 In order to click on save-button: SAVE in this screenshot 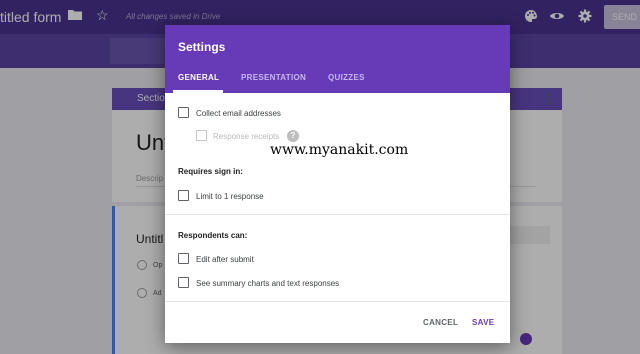, I will do `click(483, 322)`.